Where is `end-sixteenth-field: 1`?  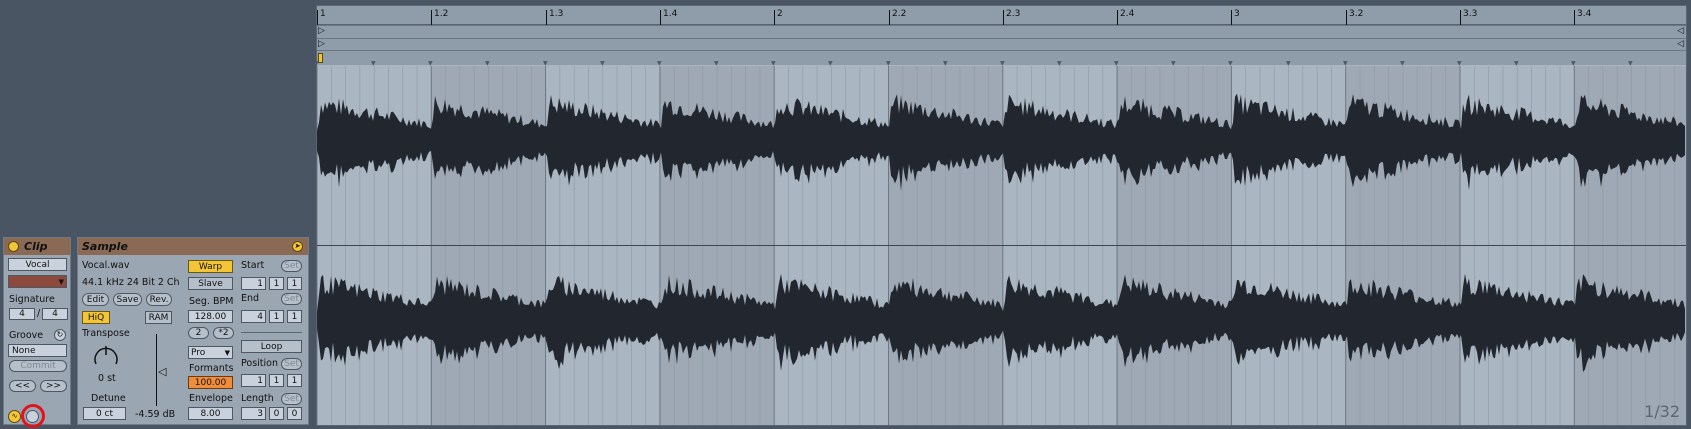 end-sixteenth-field: 1 is located at coordinates (294, 316).